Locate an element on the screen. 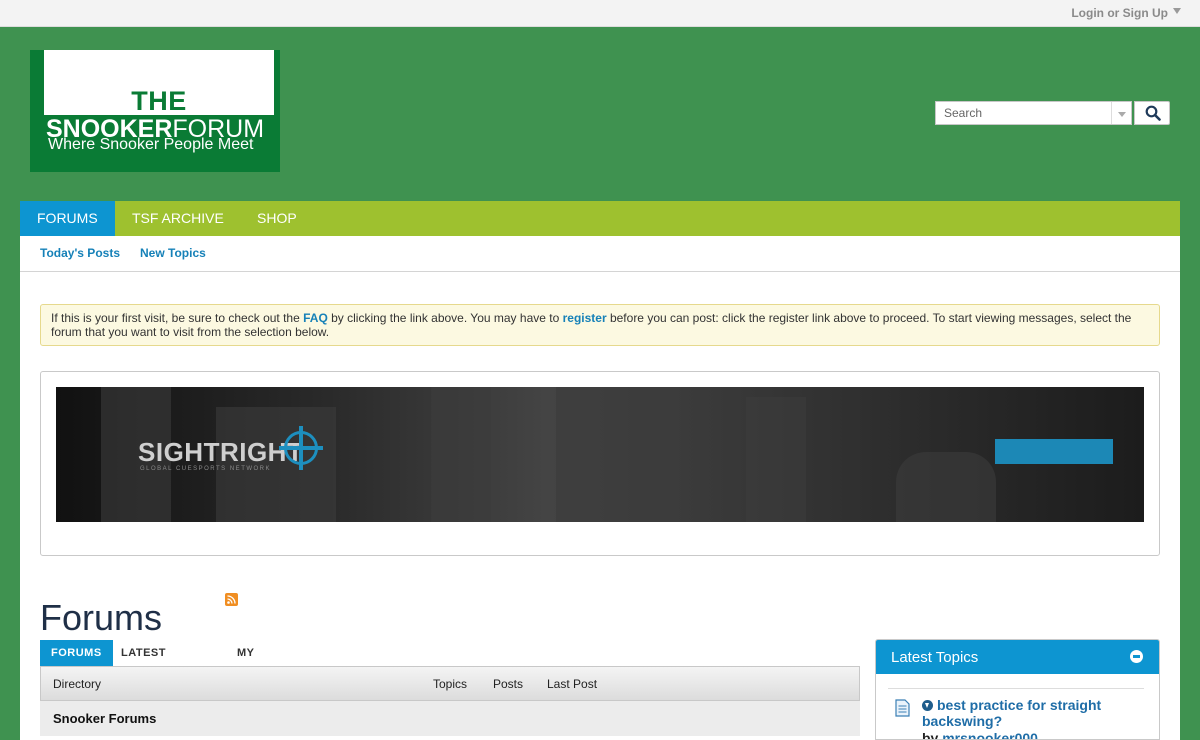  tab-forums: FORUMS is located at coordinates (76, 653).